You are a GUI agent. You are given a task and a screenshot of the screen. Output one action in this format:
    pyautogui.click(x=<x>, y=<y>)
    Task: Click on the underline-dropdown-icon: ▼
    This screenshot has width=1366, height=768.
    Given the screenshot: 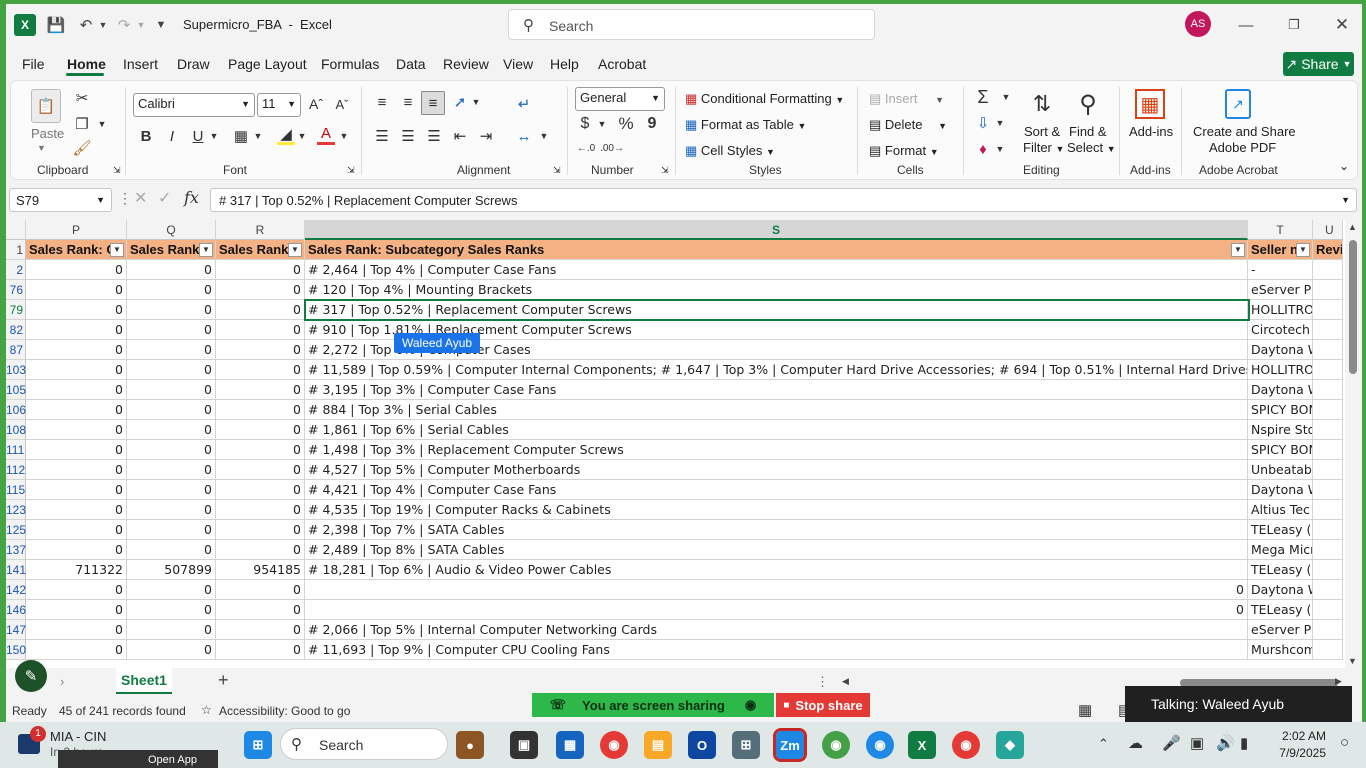 What is the action you would take?
    pyautogui.click(x=214, y=136)
    